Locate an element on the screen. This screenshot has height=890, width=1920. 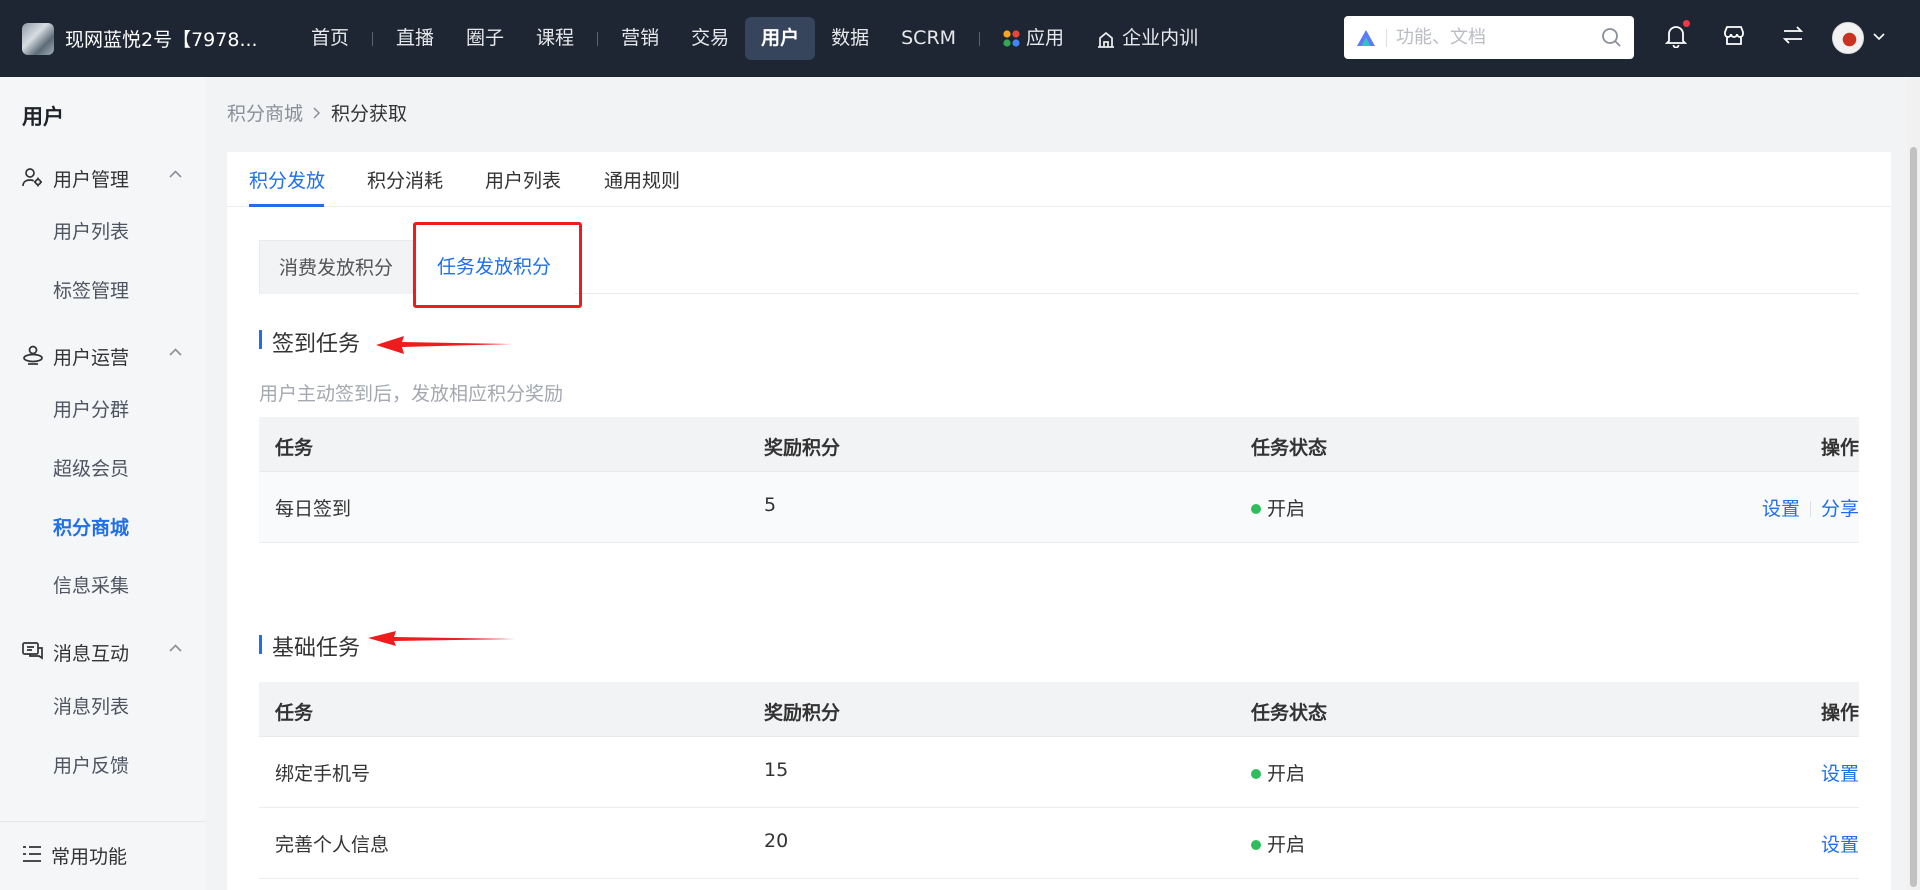
sidebar-group-label: 用户运营 is located at coordinates (91, 358).